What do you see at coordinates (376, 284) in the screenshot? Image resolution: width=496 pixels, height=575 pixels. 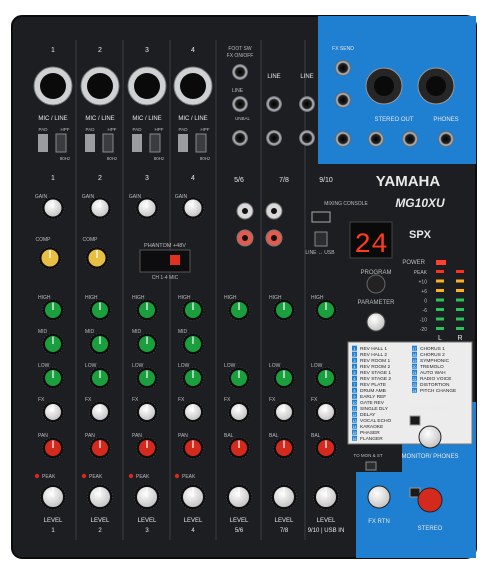 I see `program-knob` at bounding box center [376, 284].